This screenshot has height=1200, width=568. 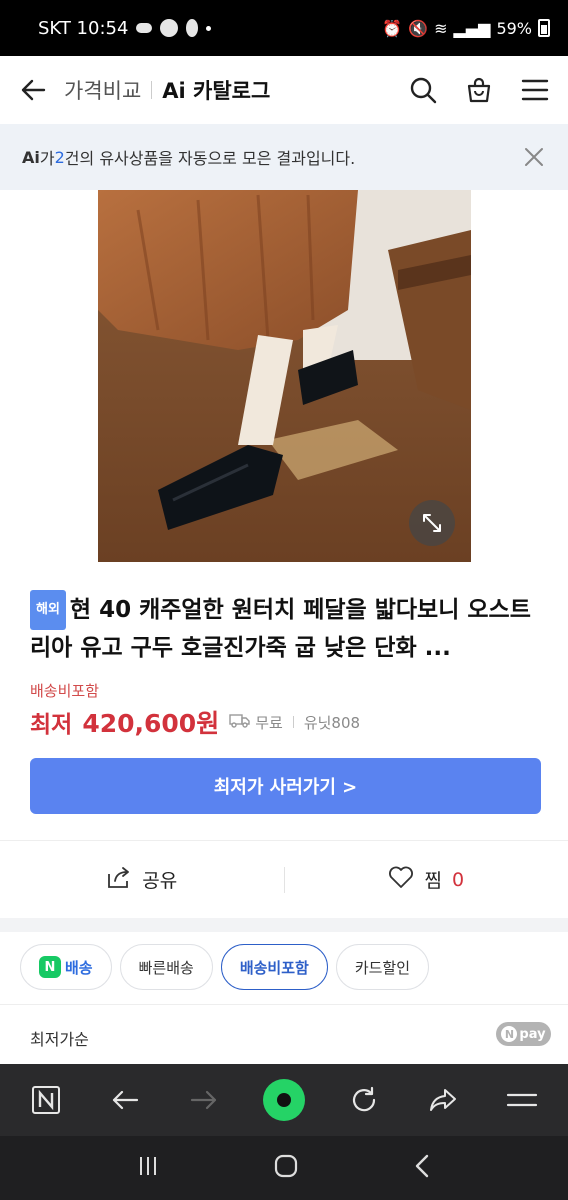 I want to click on like-label: 찜, so click(x=433, y=881).